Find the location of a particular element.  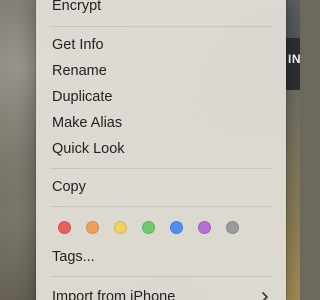

menu-item-encrypt: Encrypt is located at coordinates (161, 9).